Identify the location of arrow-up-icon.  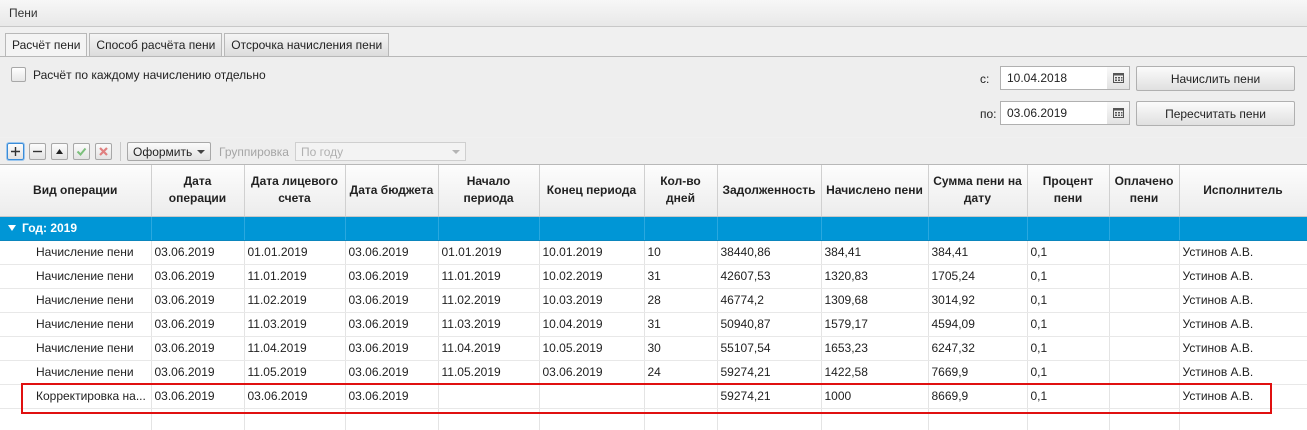
(59, 151).